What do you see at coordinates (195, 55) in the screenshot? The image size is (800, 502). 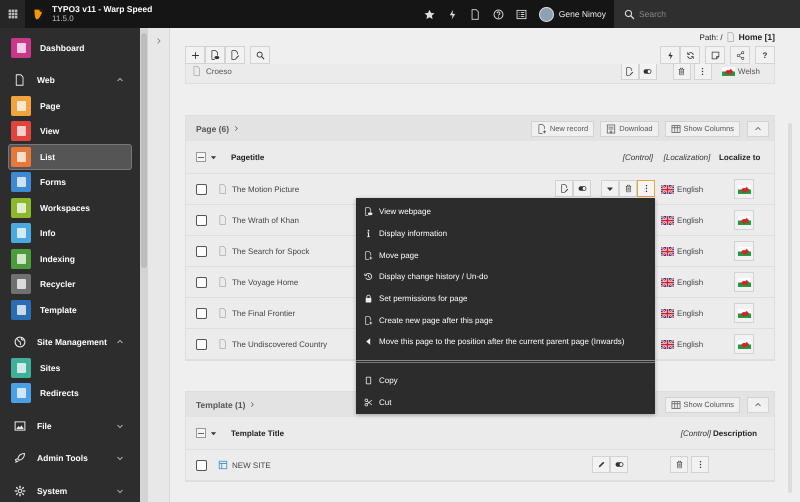 I see `new-button` at bounding box center [195, 55].